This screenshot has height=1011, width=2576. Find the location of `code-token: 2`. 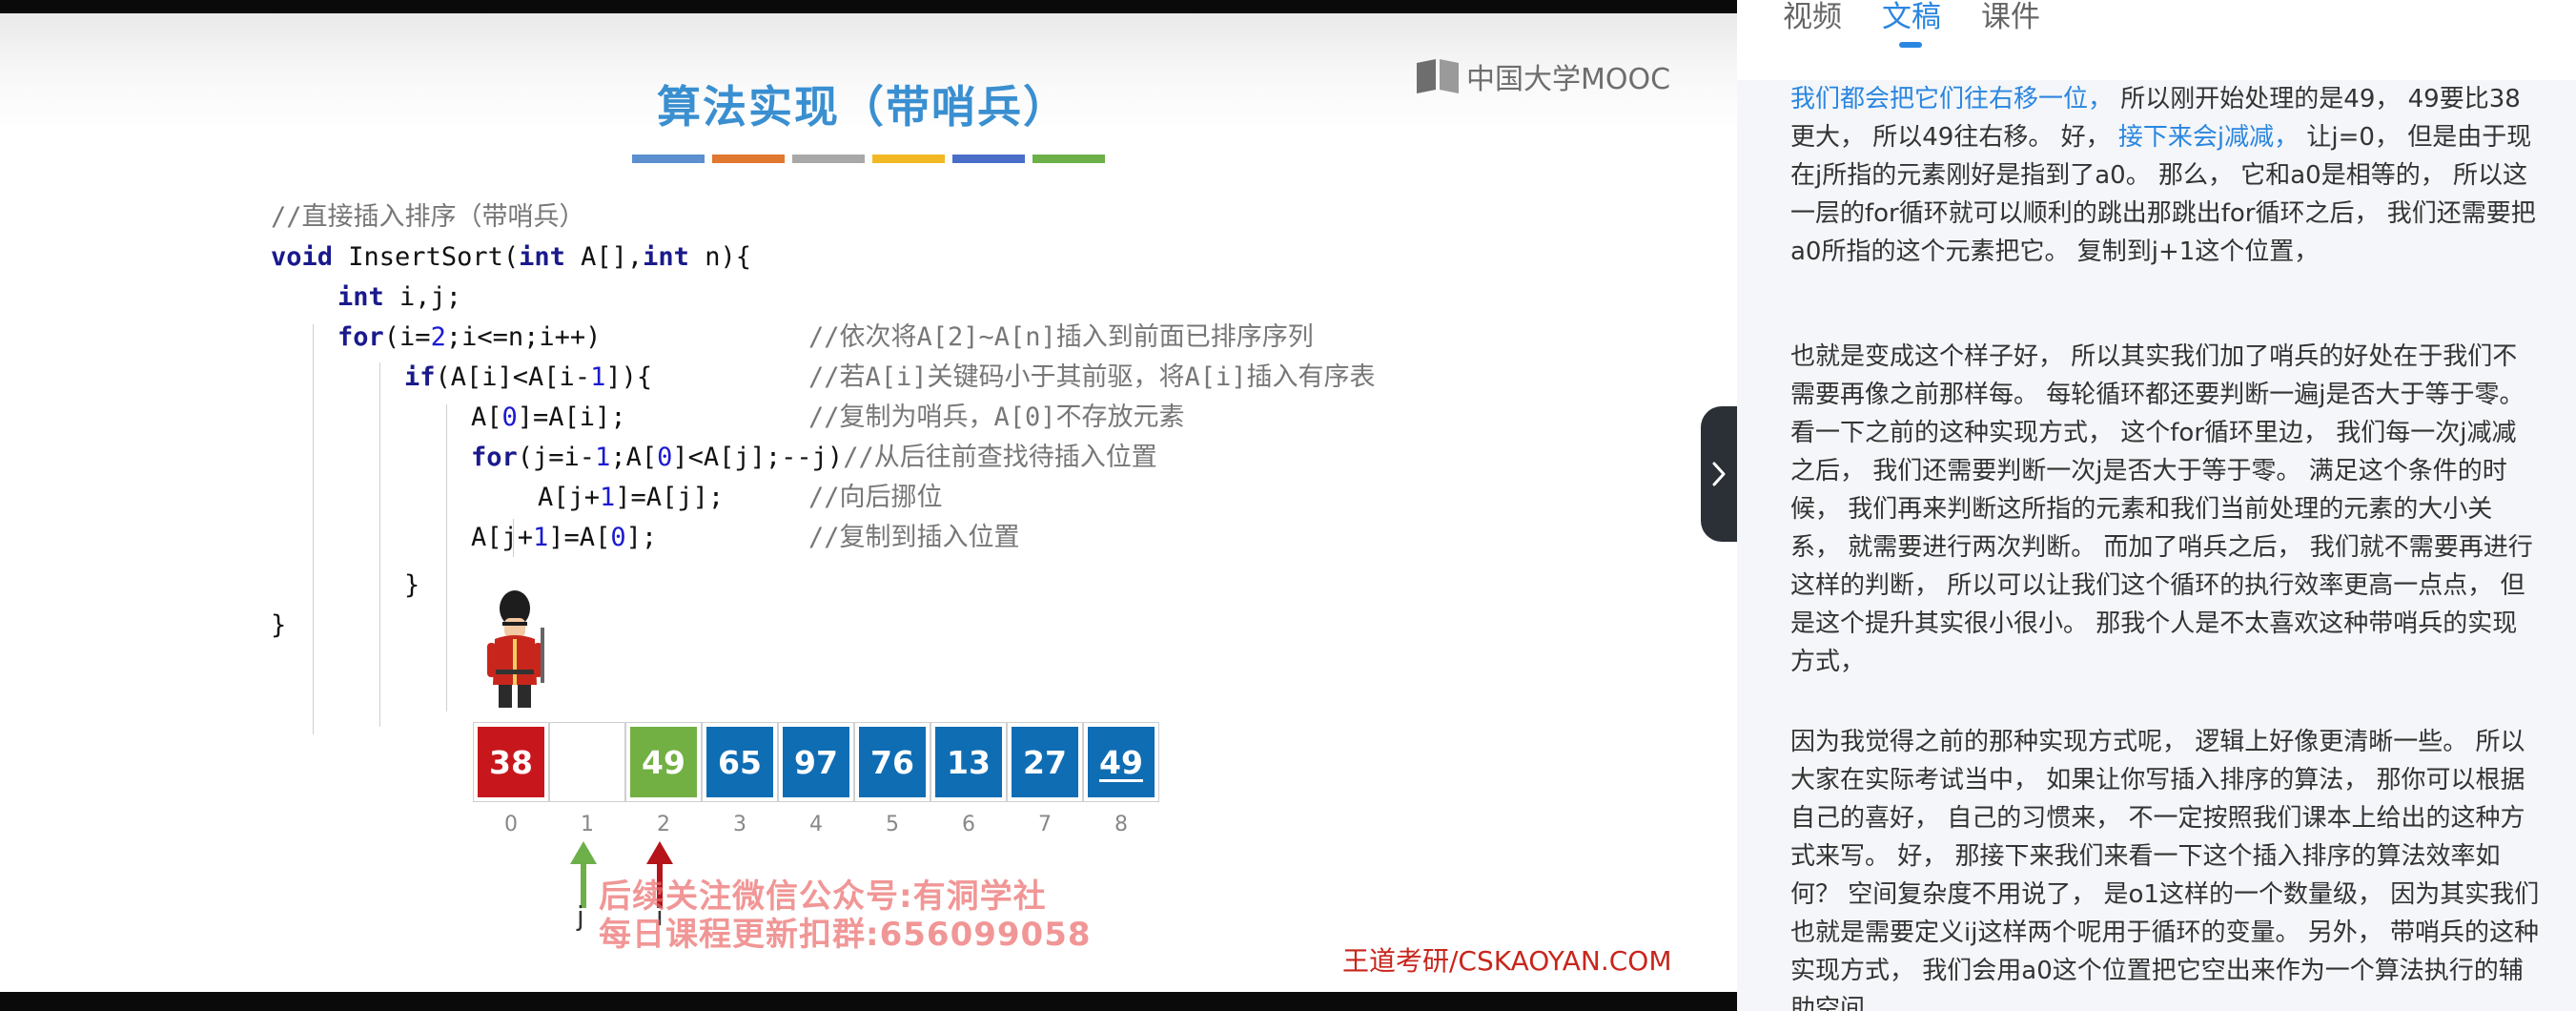

code-token: 2 is located at coordinates (438, 337).